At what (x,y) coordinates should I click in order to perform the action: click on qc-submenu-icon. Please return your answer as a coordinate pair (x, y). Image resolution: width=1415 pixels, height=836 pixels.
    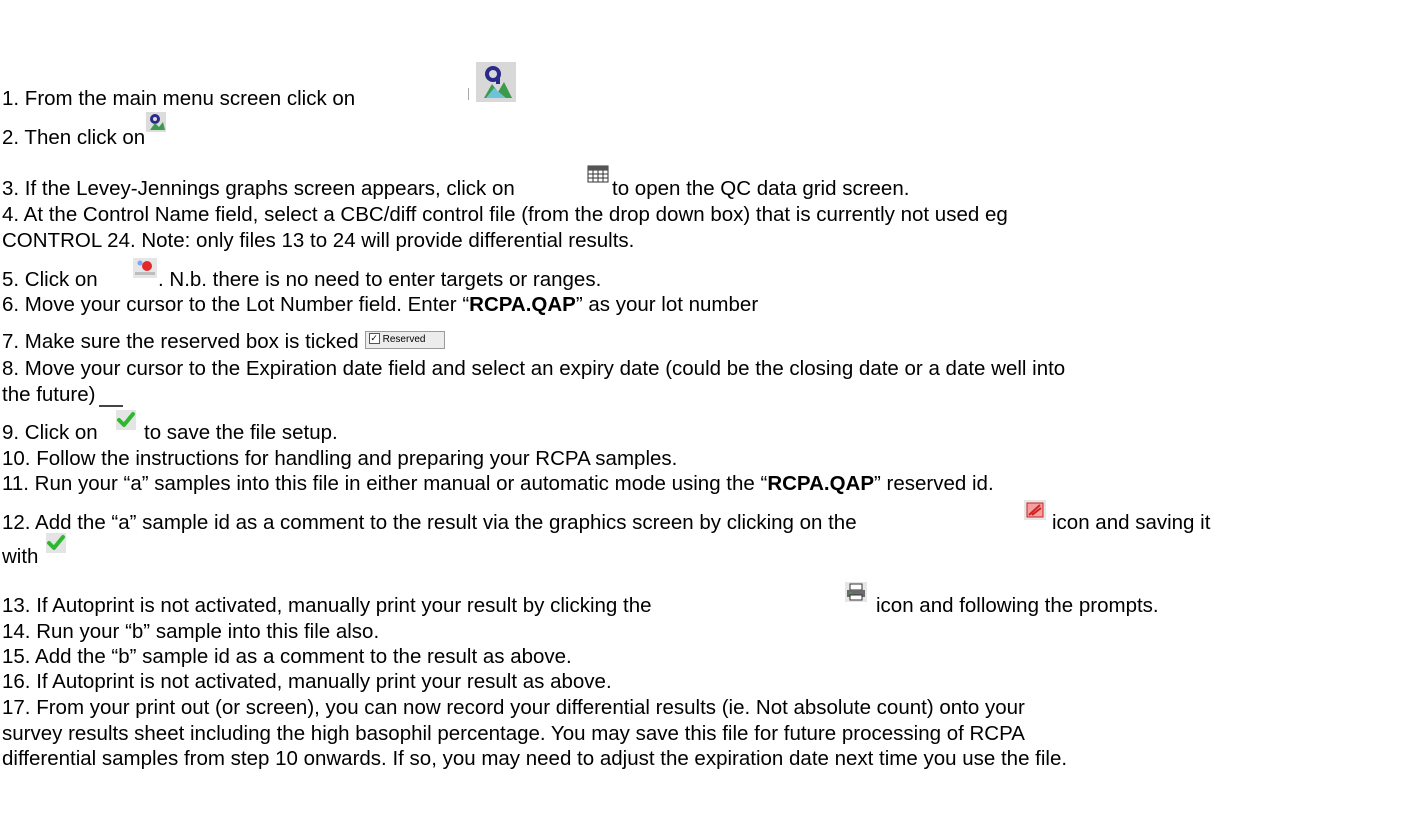
    Looking at the image, I should click on (156, 122).